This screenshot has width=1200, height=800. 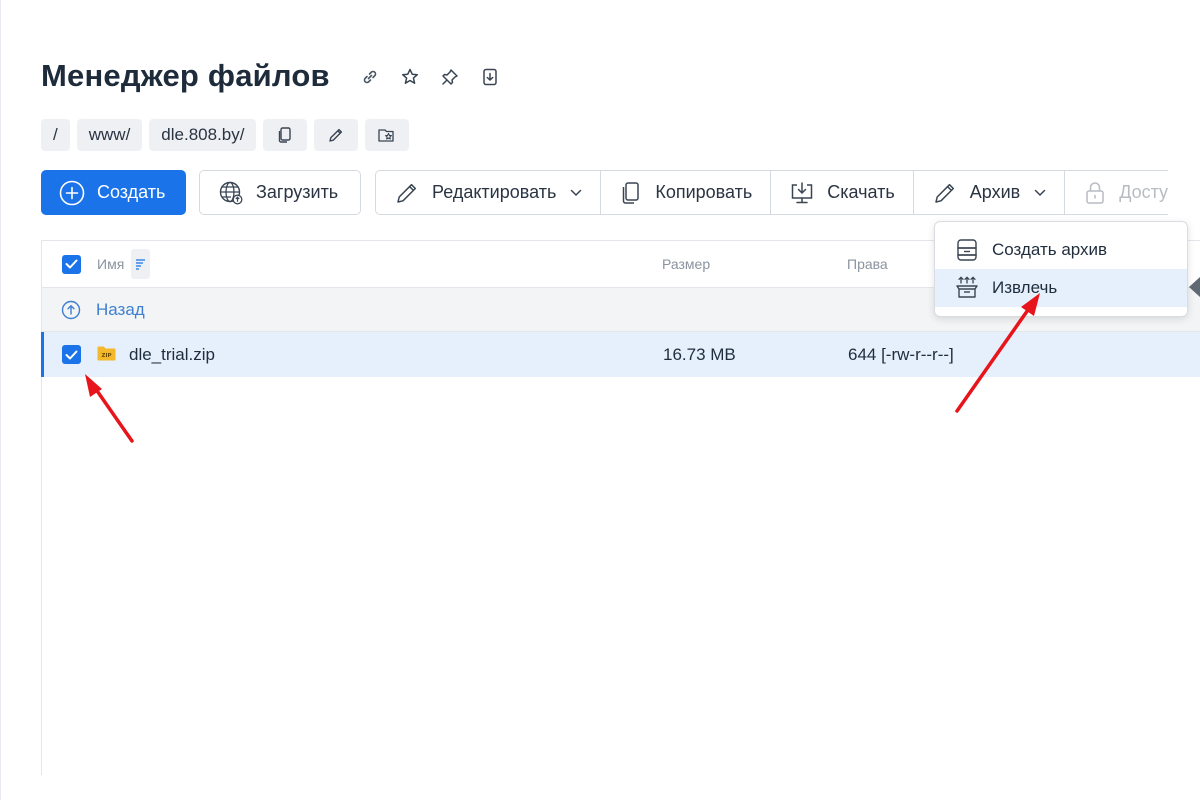 I want to click on sort-button, so click(x=140, y=264).